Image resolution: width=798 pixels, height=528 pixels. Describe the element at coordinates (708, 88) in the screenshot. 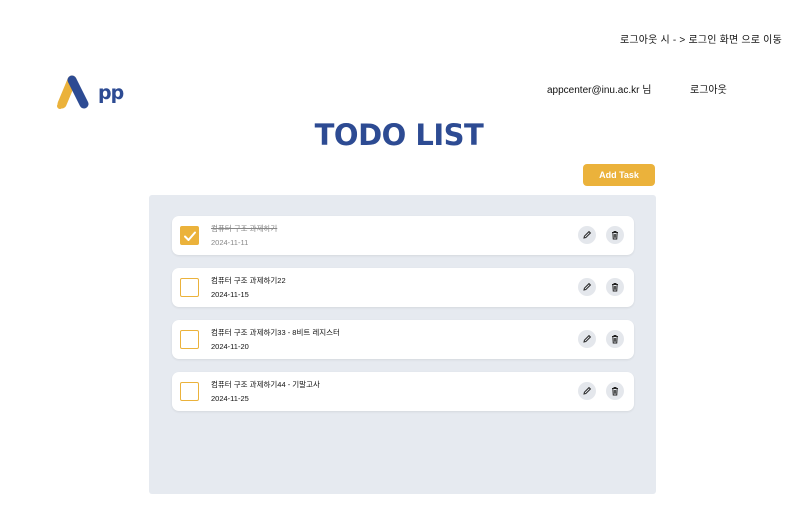

I see `logout-link: 로그아웃` at that location.